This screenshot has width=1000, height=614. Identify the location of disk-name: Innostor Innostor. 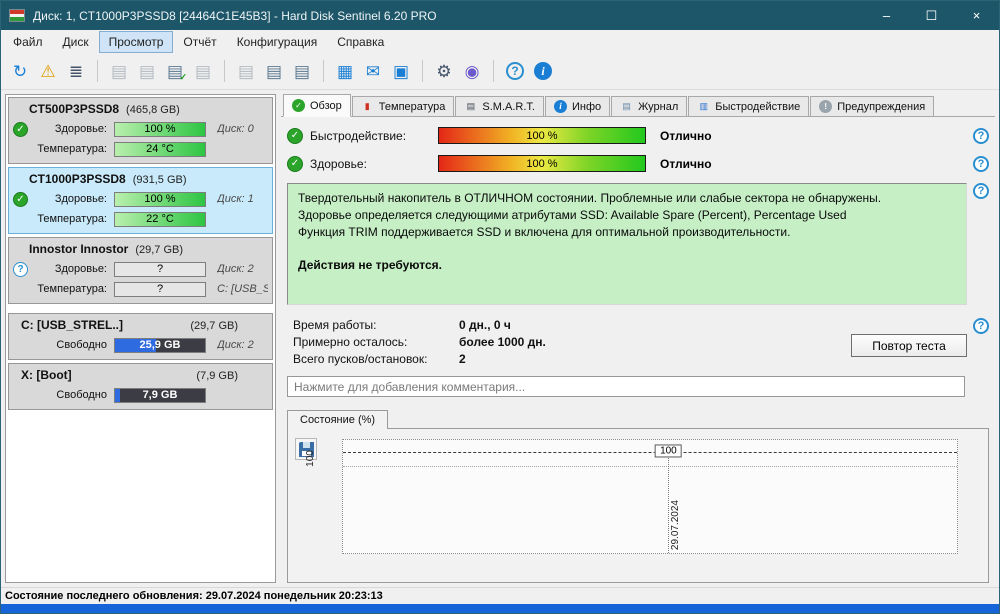
(79, 249).